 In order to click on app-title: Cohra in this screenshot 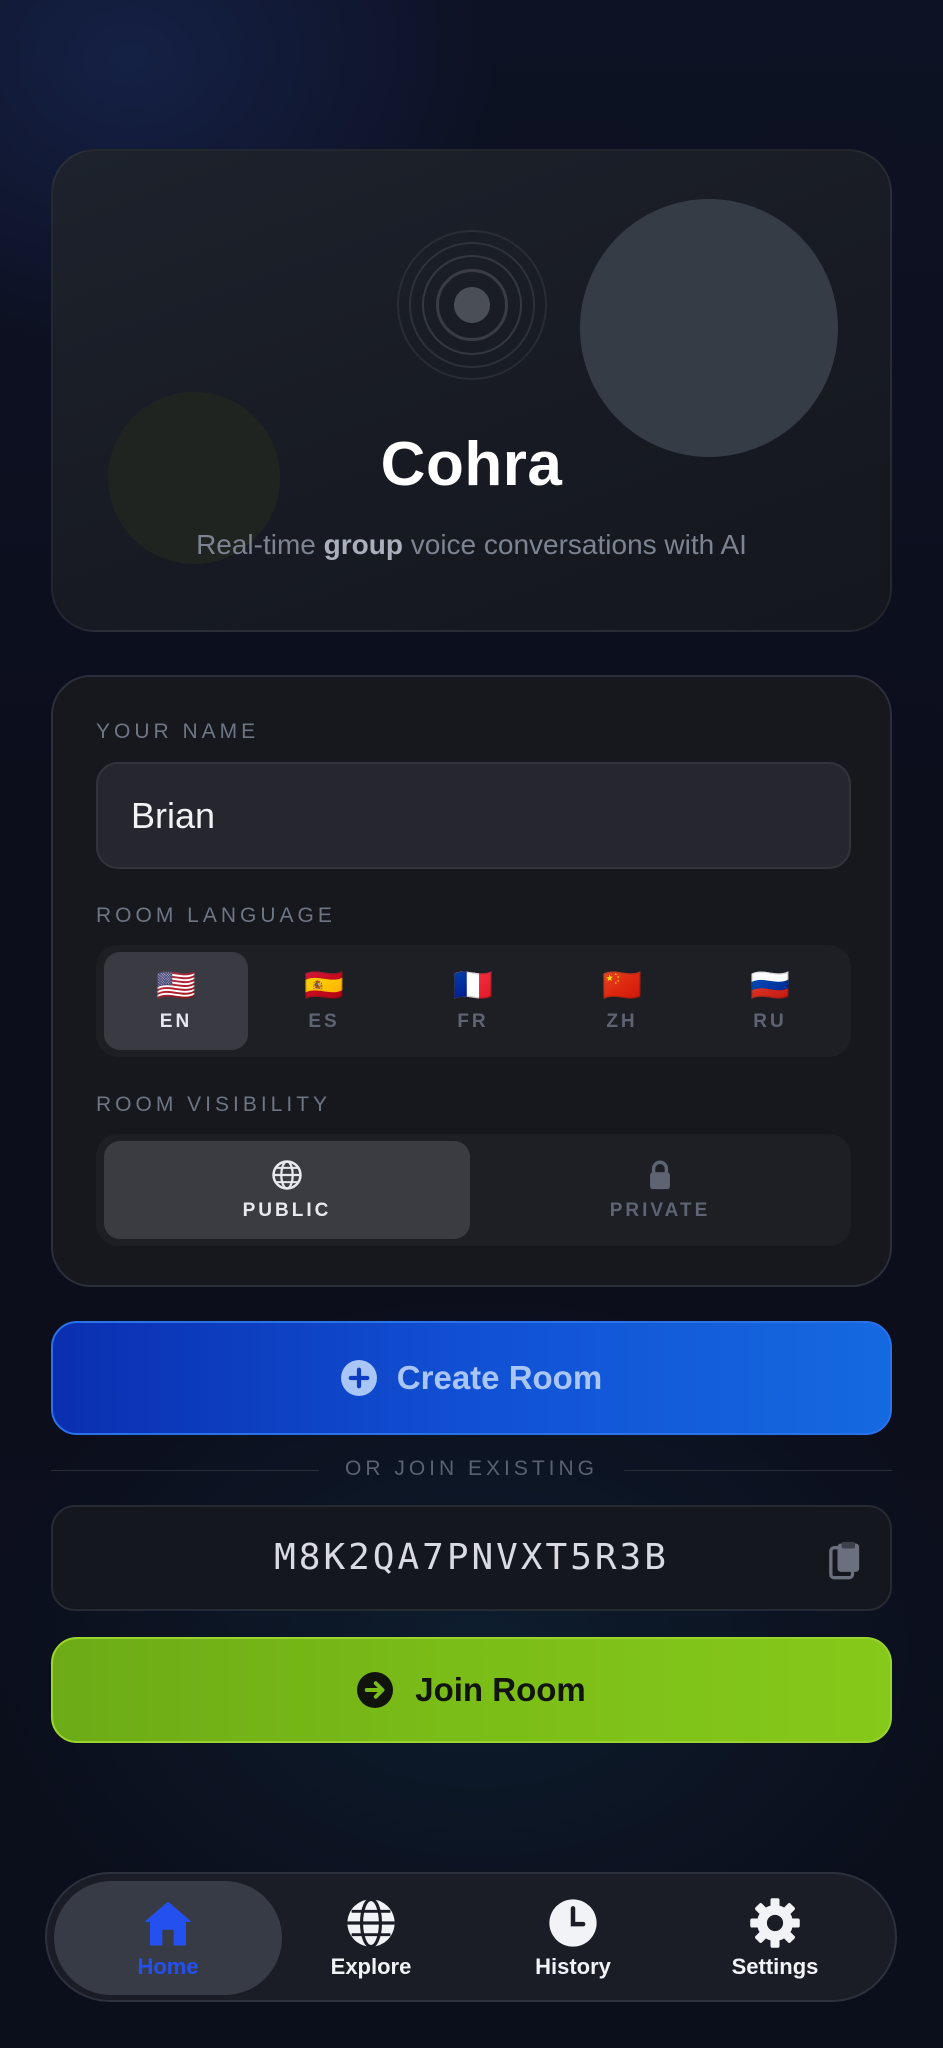, I will do `click(471, 464)`.